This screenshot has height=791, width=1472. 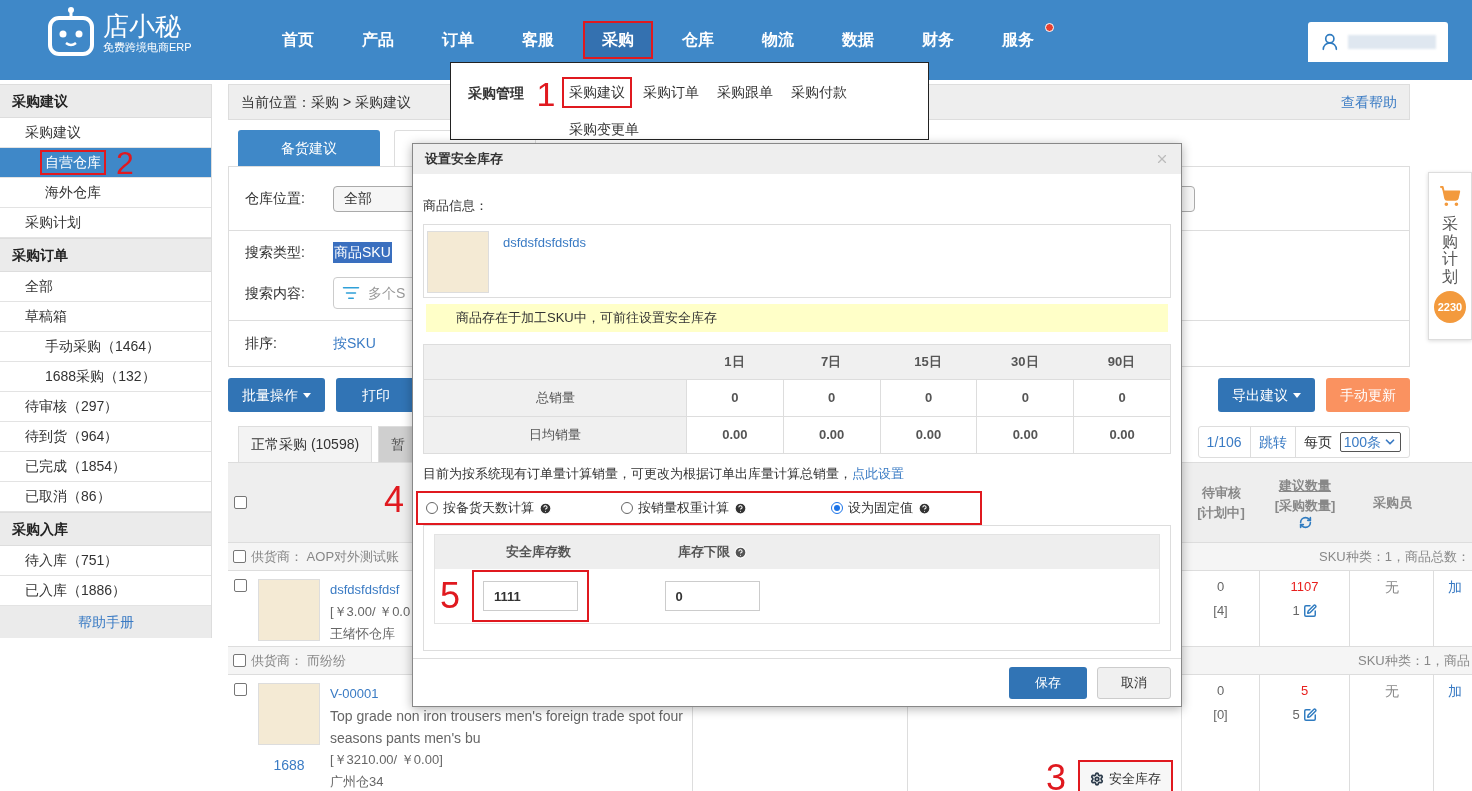 What do you see at coordinates (671, 92) in the screenshot?
I see `menu-link: 采购订单` at bounding box center [671, 92].